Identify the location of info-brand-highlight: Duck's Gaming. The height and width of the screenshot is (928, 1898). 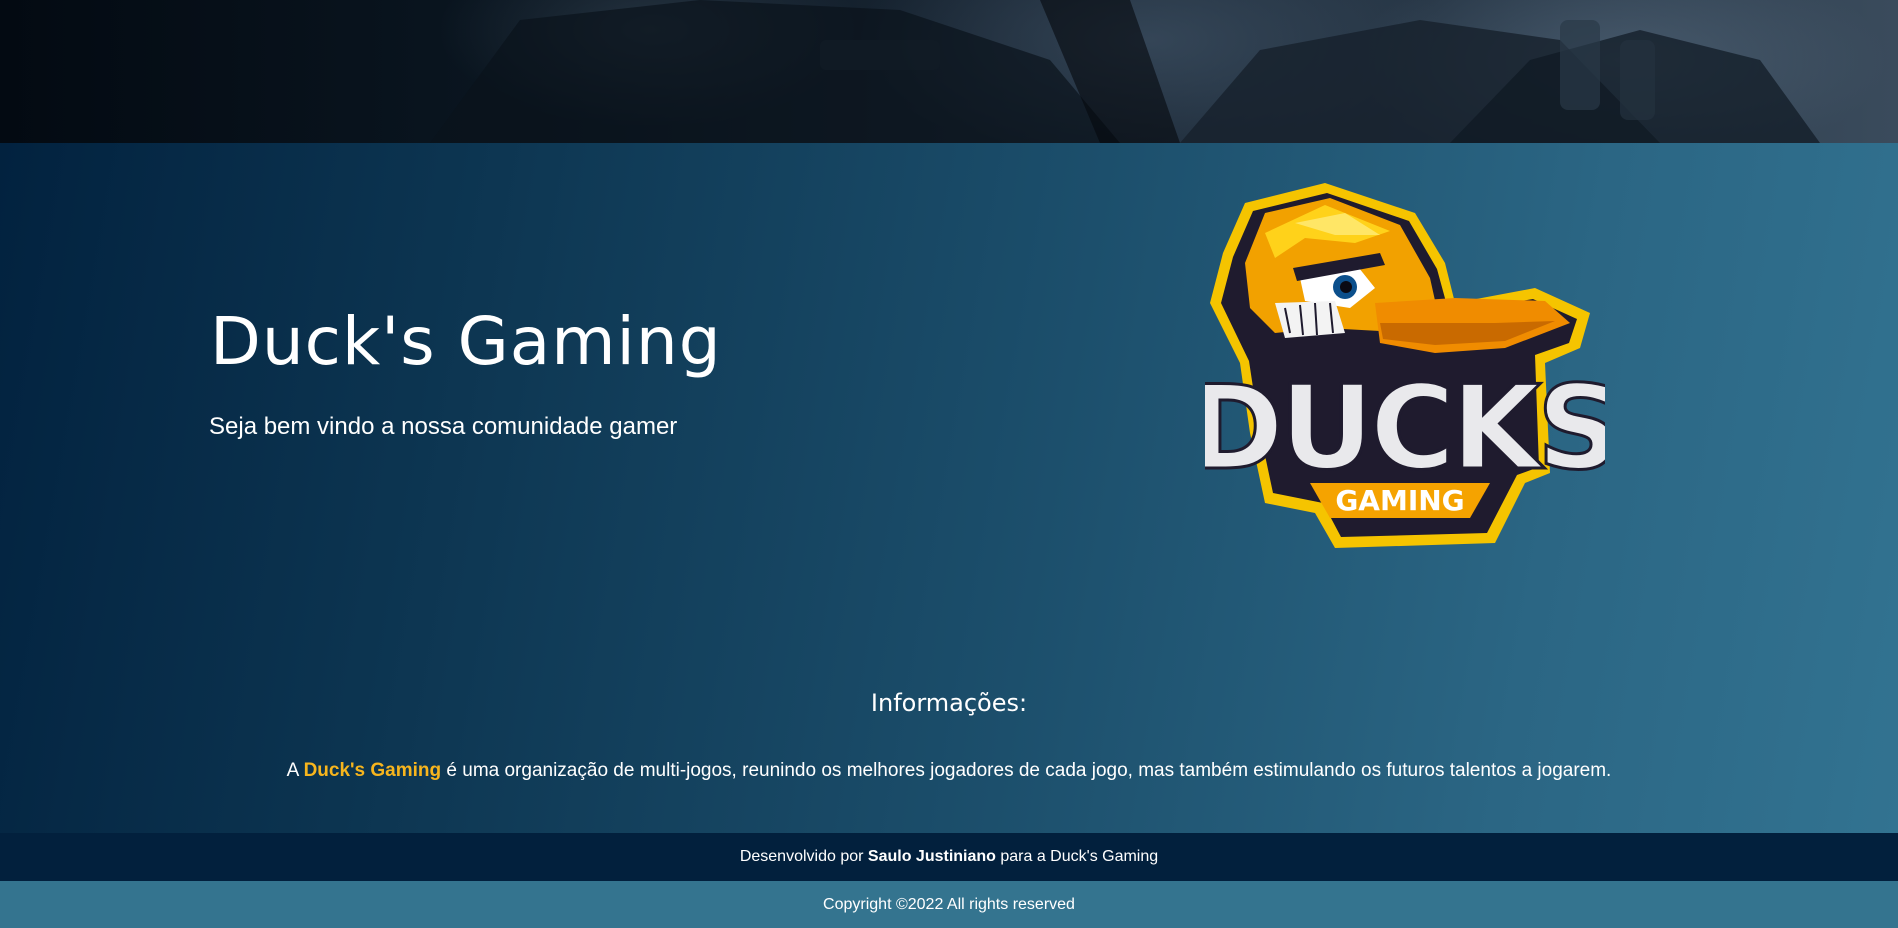
(372, 770).